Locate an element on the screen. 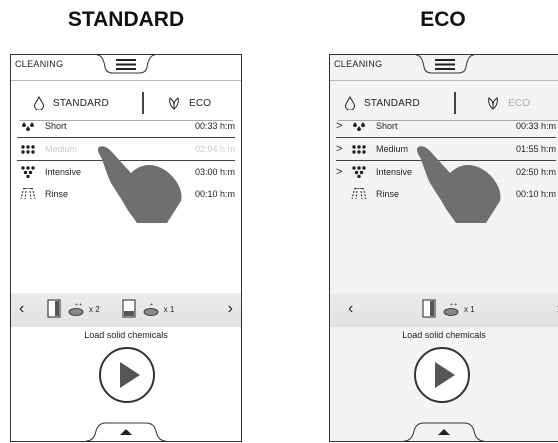 The width and height of the screenshot is (558, 443). program-row-short: > Short 00:33 h:m is located at coordinates (446, 126).